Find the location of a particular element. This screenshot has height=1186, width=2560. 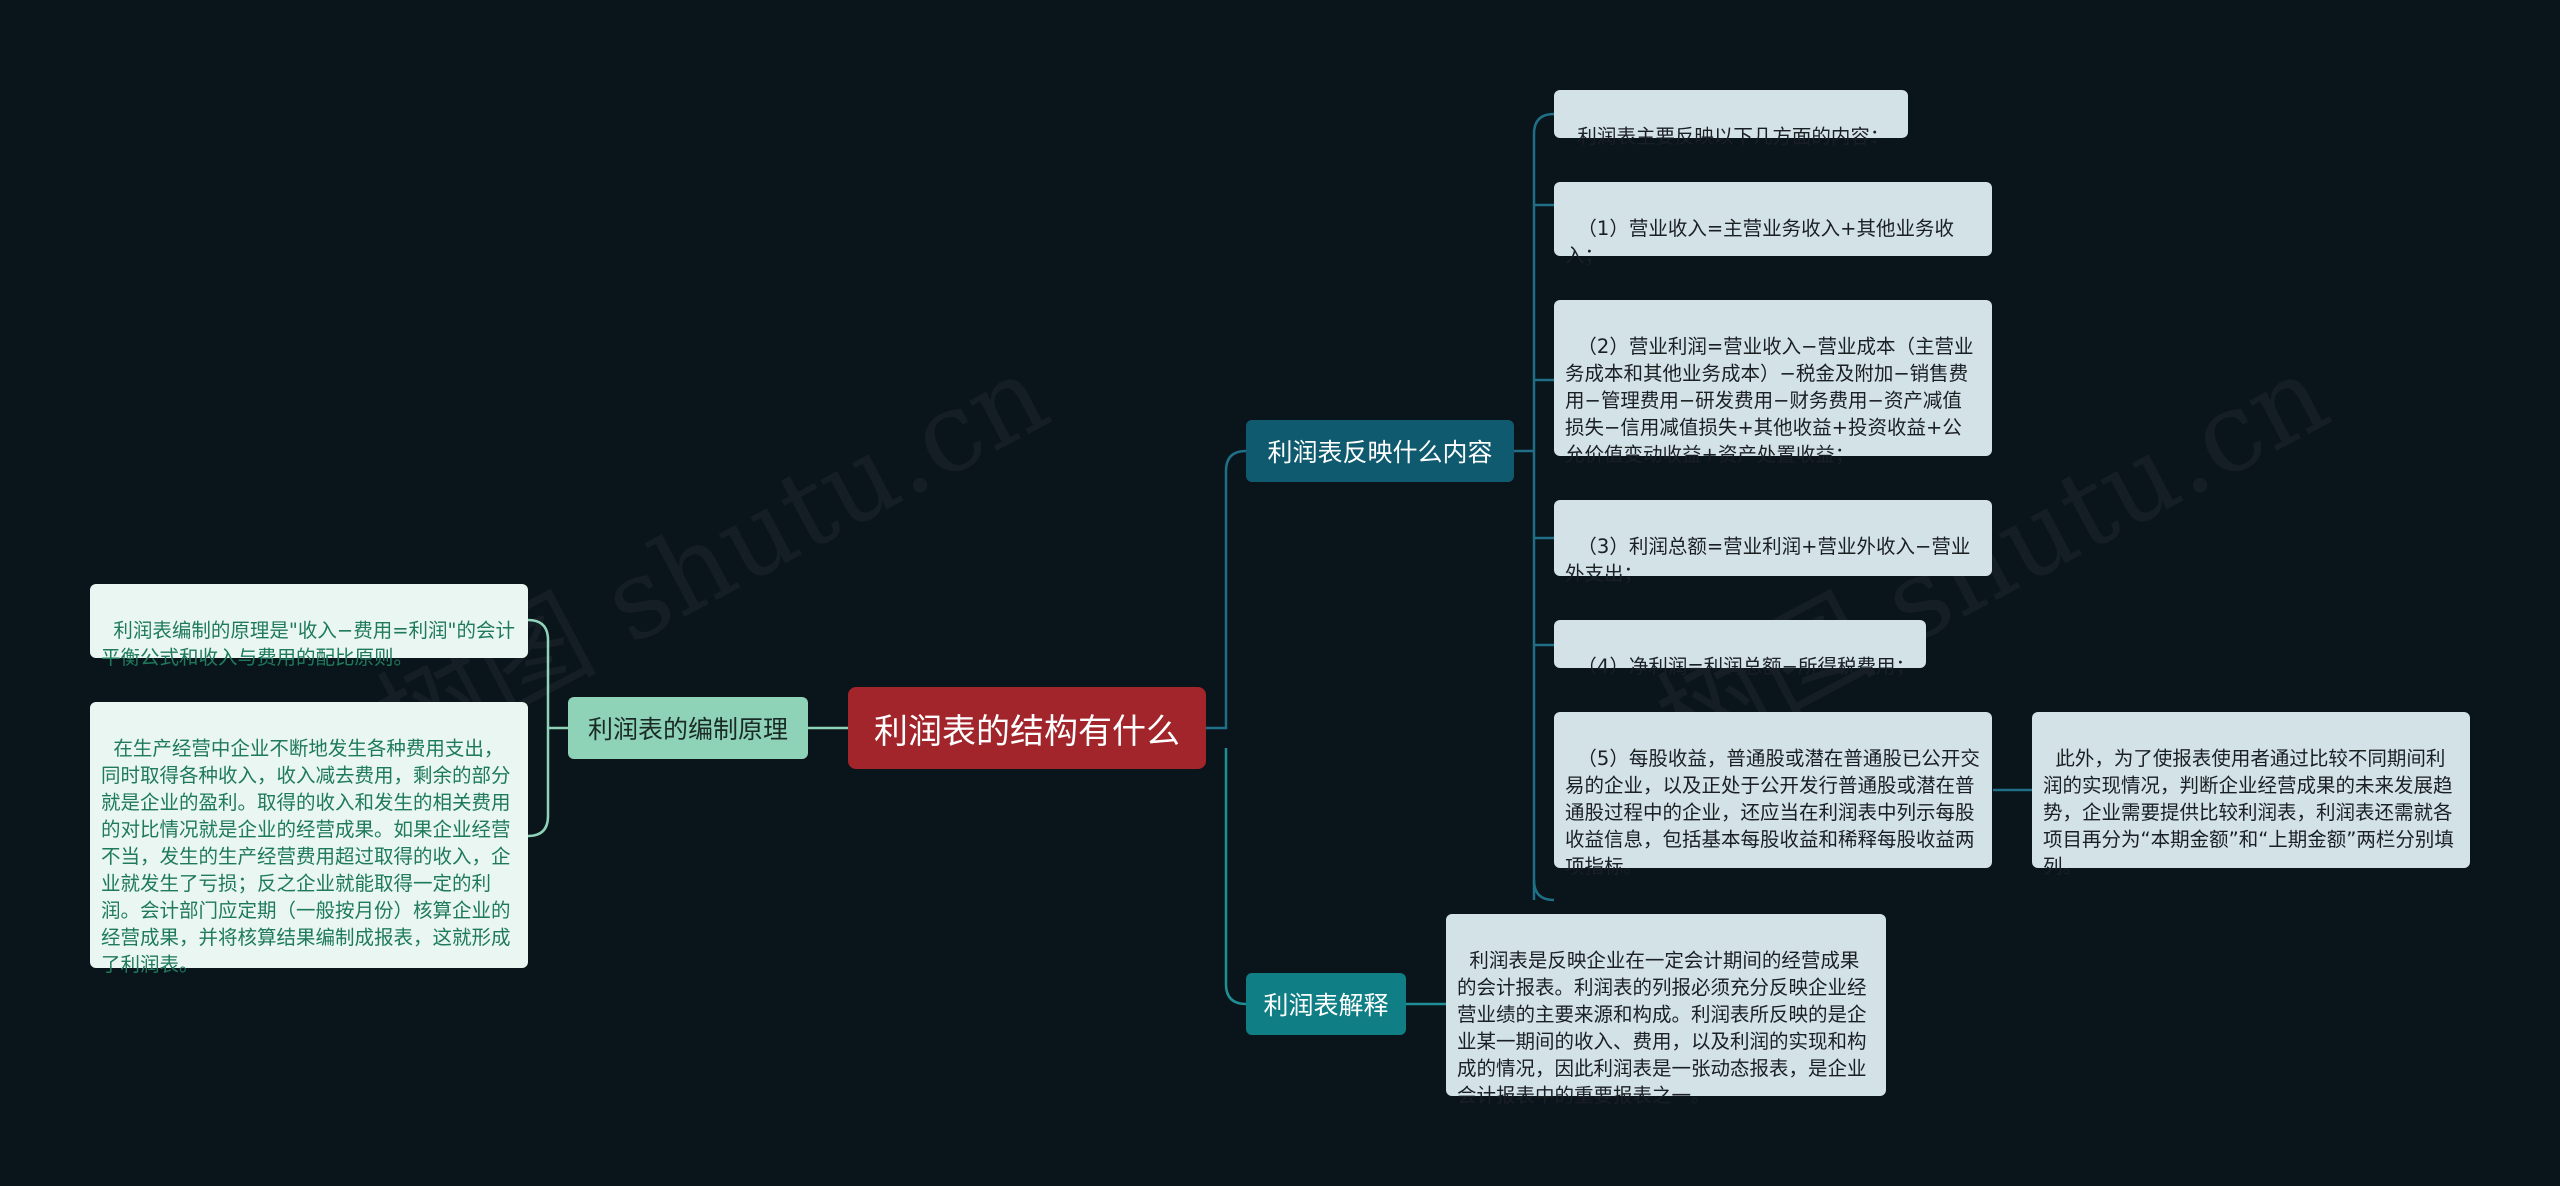

content-item-1: （1）营业收入=主营业务收入+其他业务收入； is located at coordinates (1773, 224).